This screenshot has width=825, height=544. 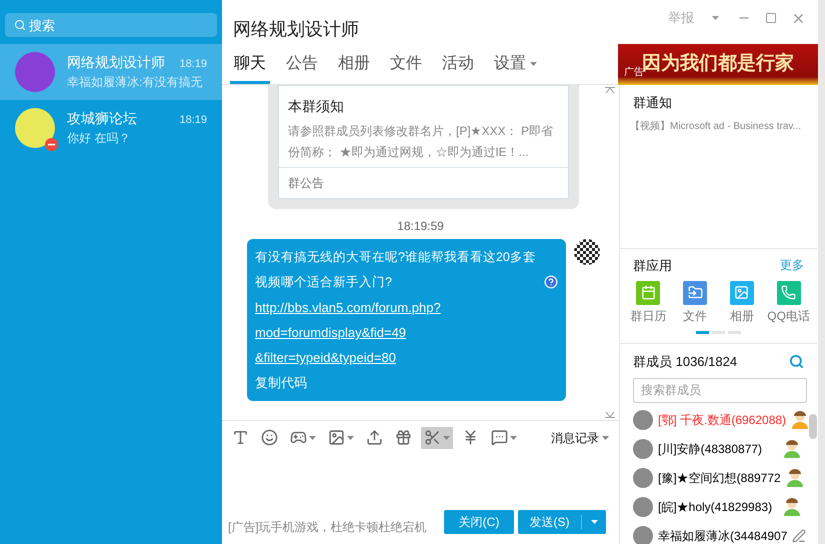 I want to click on app-item: QQ电话, so click(x=788, y=302).